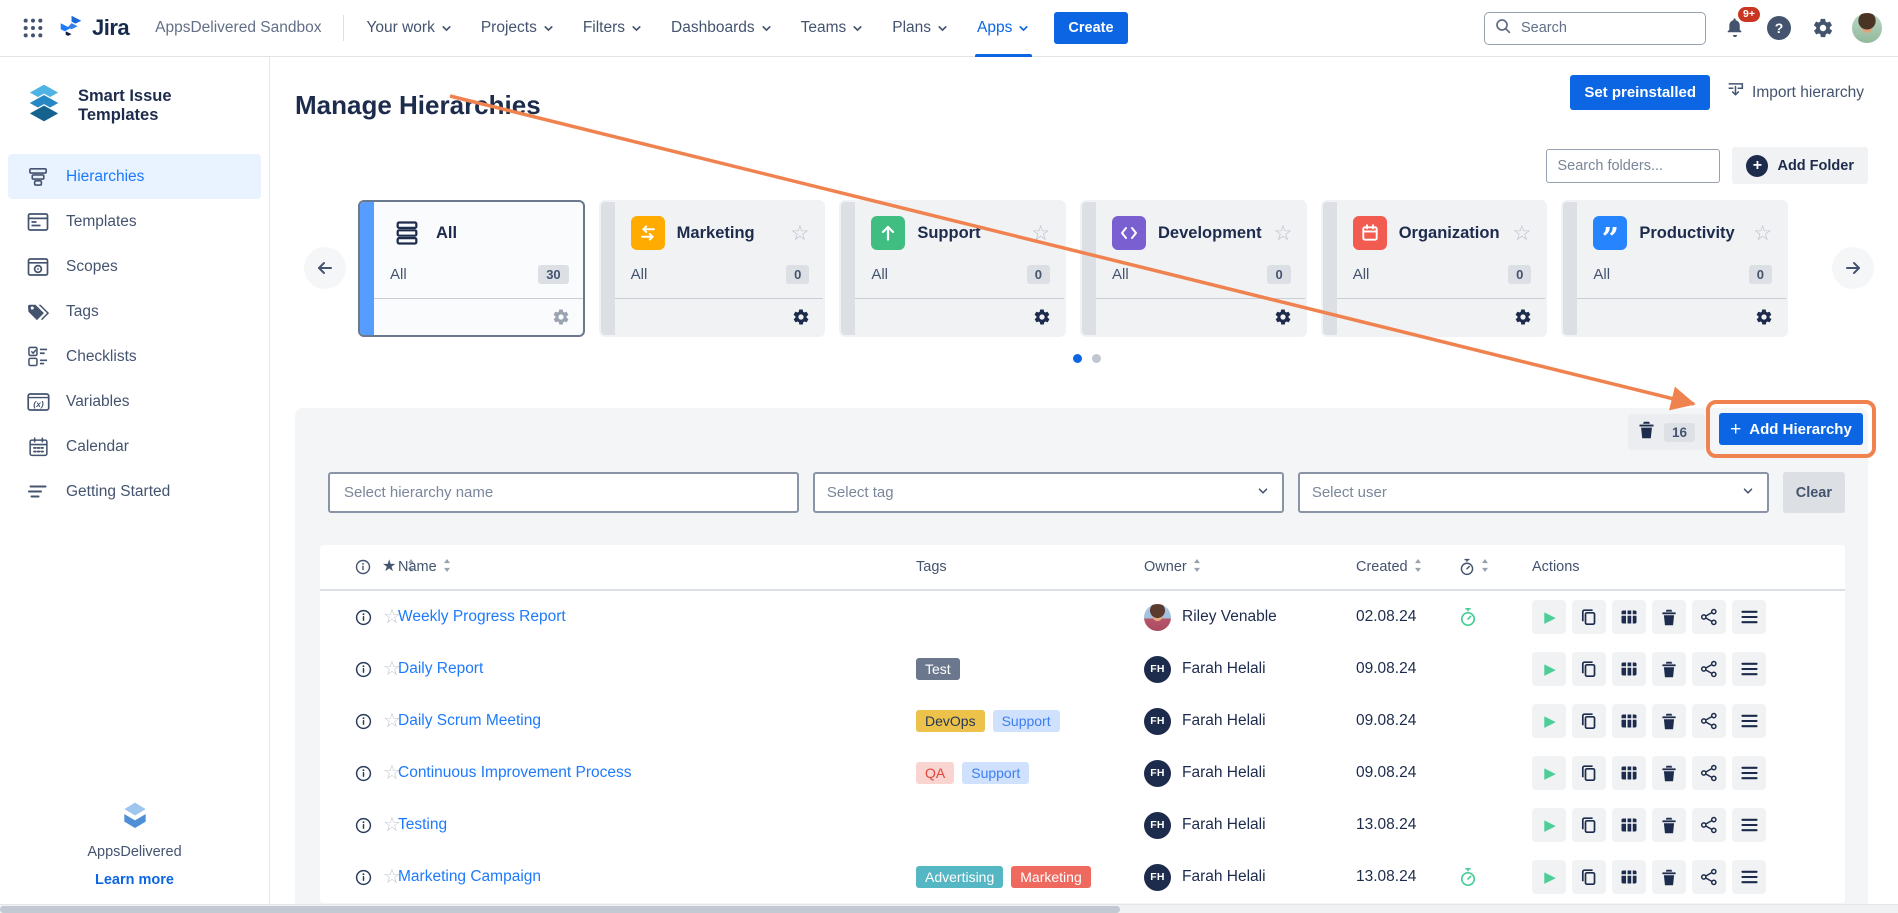 This screenshot has height=913, width=1898. I want to click on learn-more-link: Learn more, so click(134, 880).